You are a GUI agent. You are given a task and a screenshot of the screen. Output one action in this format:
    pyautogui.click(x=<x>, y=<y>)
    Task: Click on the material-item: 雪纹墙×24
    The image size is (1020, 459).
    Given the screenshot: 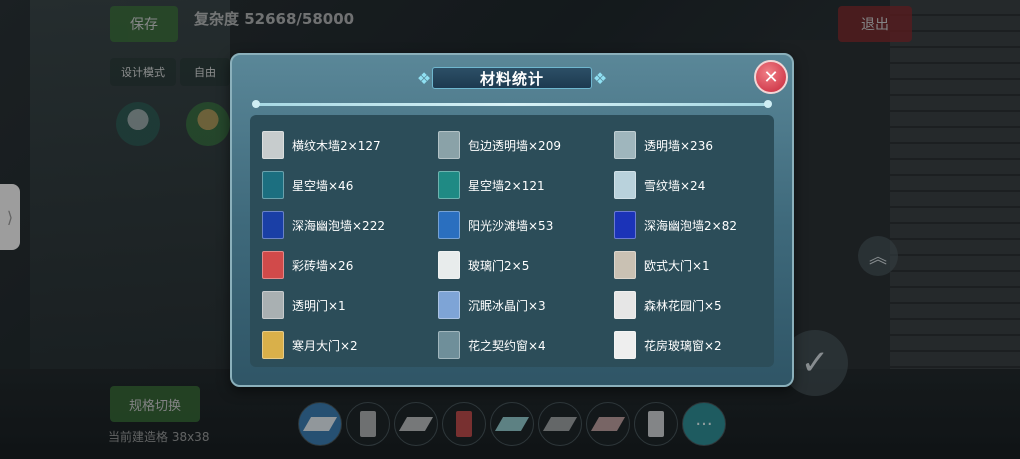 What is the action you would take?
    pyautogui.click(x=694, y=185)
    